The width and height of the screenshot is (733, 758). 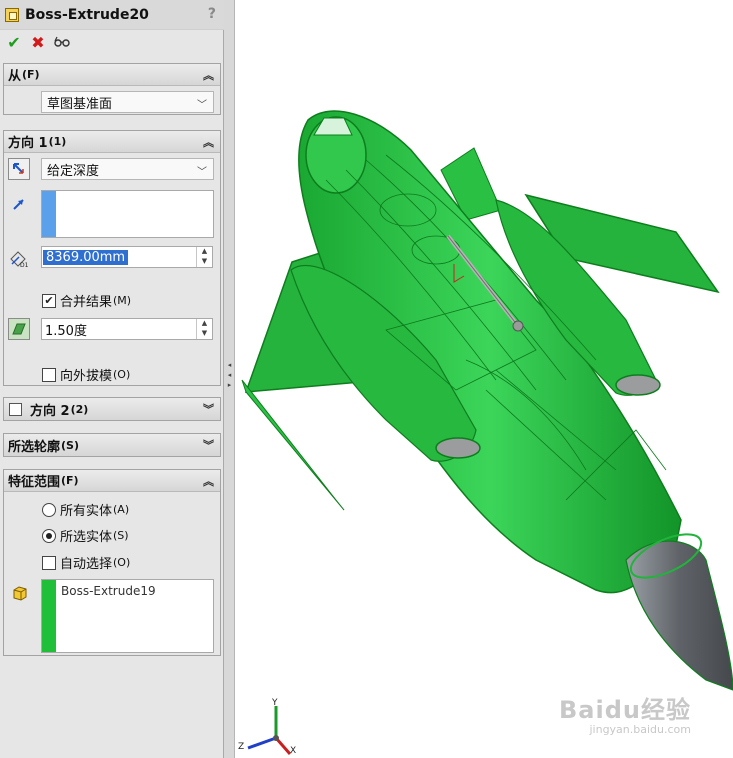 I want to click on glasses-icon, so click(x=62, y=41).